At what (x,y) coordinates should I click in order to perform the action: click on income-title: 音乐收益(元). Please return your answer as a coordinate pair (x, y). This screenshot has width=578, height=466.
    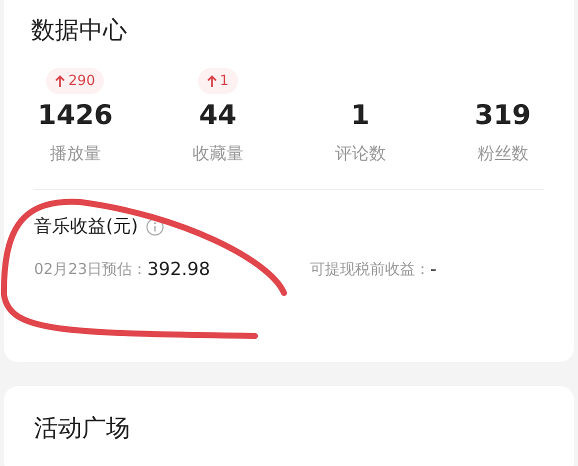
    Looking at the image, I should click on (86, 227).